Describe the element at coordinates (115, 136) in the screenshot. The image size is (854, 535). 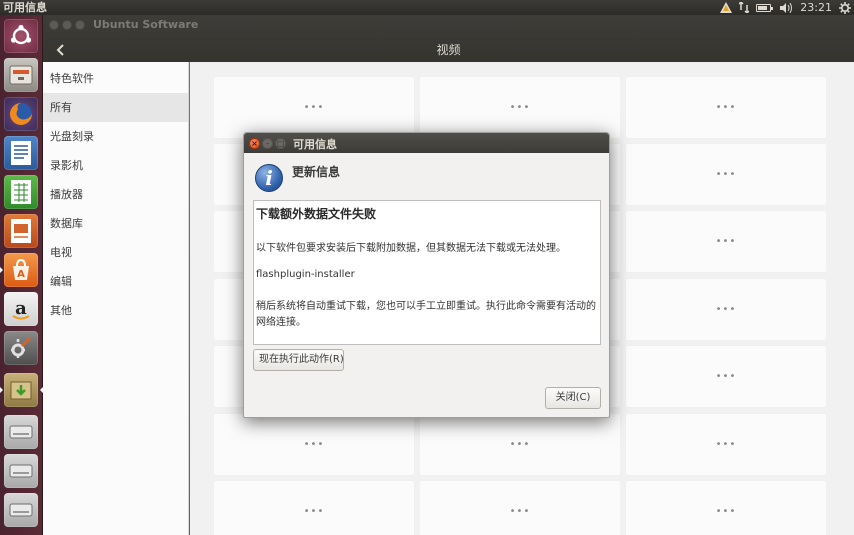
I see `sidebar-item-category: 光盘刻录` at that location.